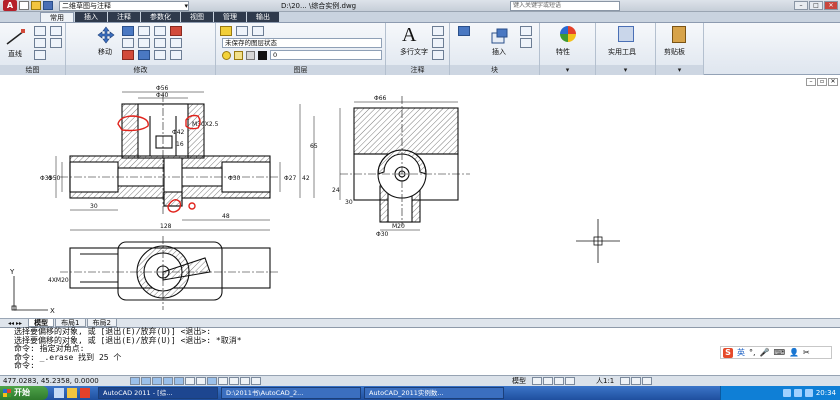 The width and height of the screenshot is (840, 400). I want to click on tab-output: 输出, so click(263, 17).